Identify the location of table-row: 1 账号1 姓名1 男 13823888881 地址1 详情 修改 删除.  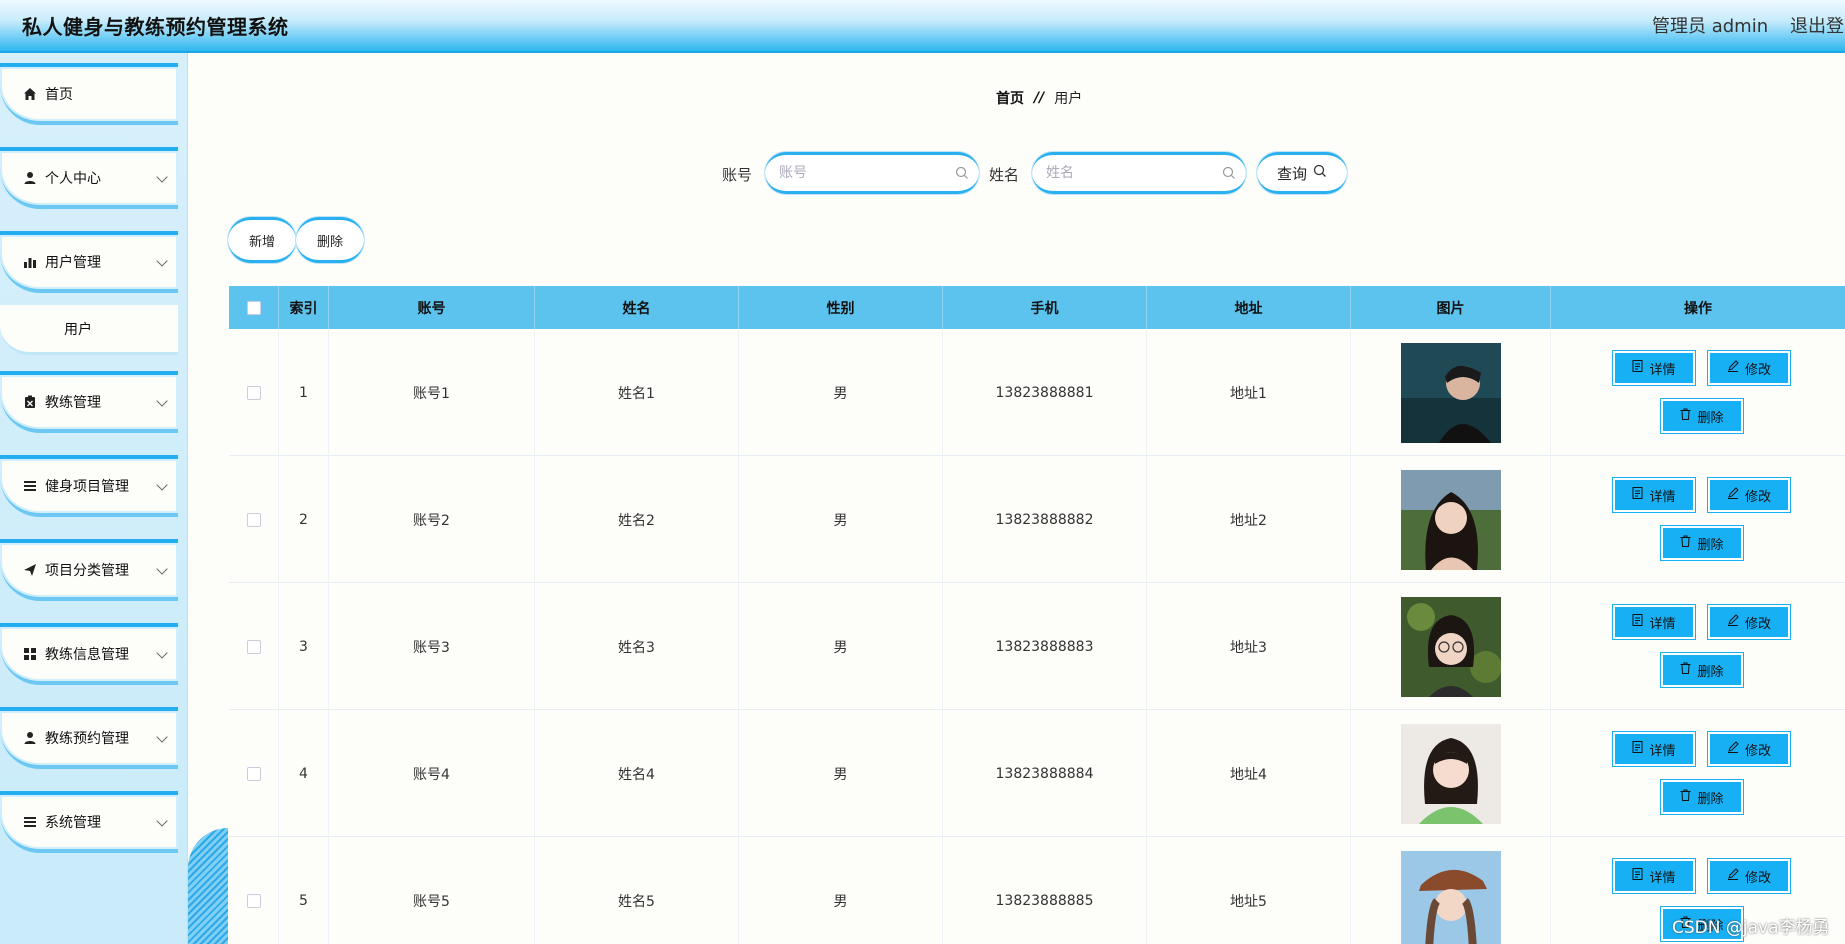
(1037, 392).